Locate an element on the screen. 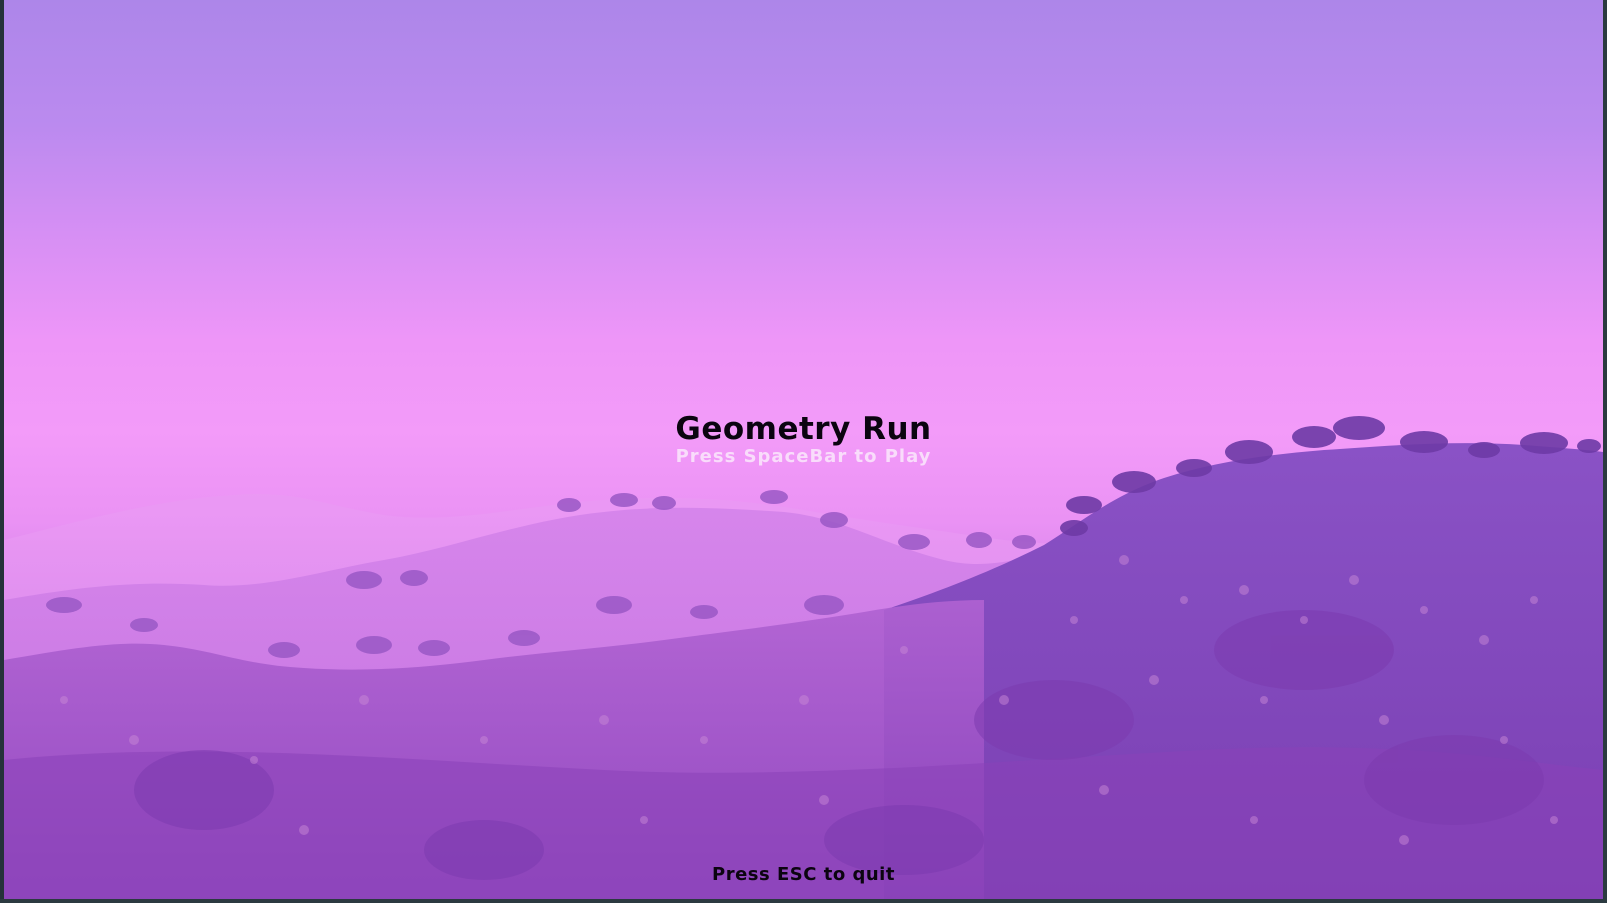  window-border-bottom is located at coordinates (803, 901).